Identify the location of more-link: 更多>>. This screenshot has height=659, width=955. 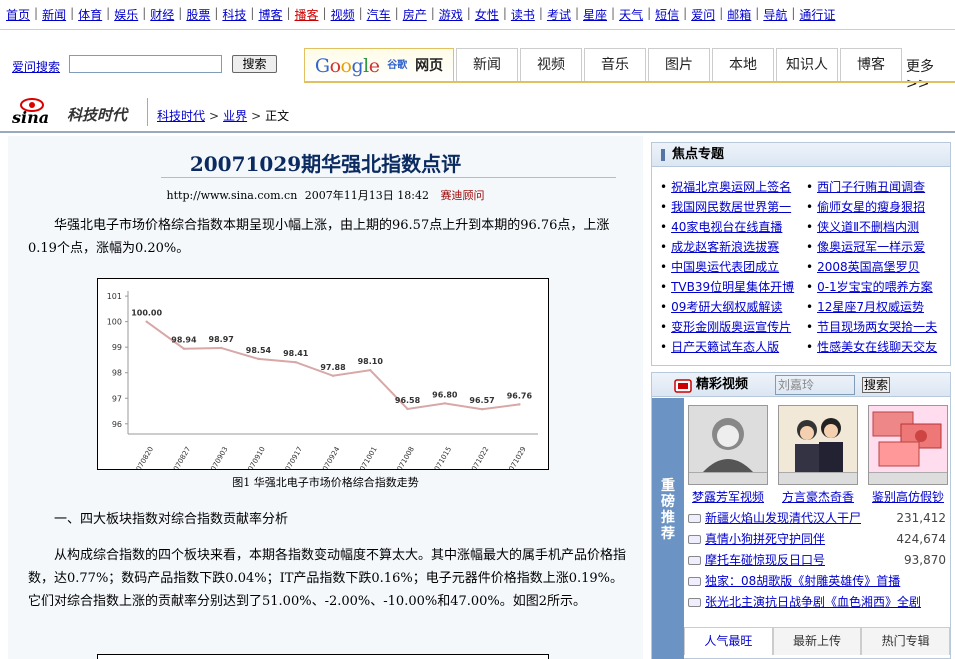
(930, 74).